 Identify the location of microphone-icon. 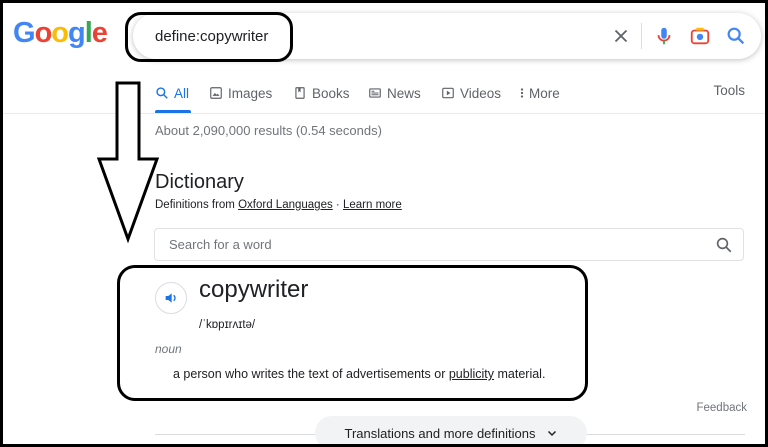
(664, 36).